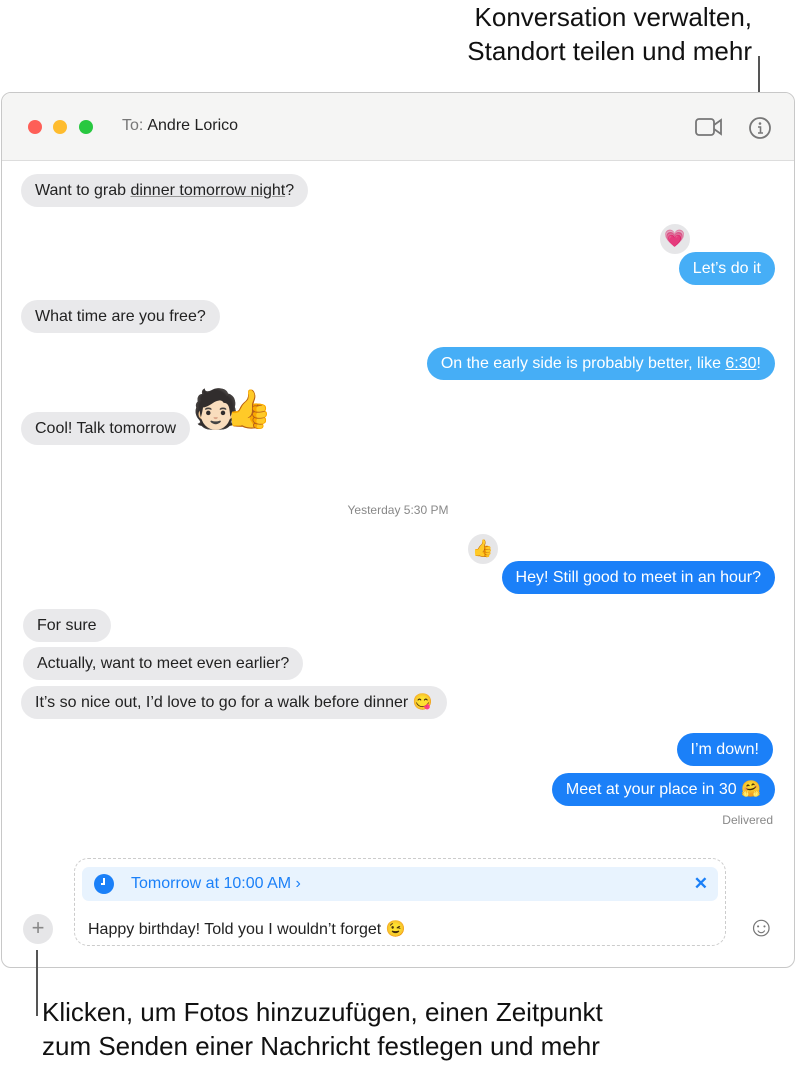 This screenshot has width=798, height=1067. What do you see at coordinates (761, 927) in the screenshot?
I see `emoji-button: ☺` at bounding box center [761, 927].